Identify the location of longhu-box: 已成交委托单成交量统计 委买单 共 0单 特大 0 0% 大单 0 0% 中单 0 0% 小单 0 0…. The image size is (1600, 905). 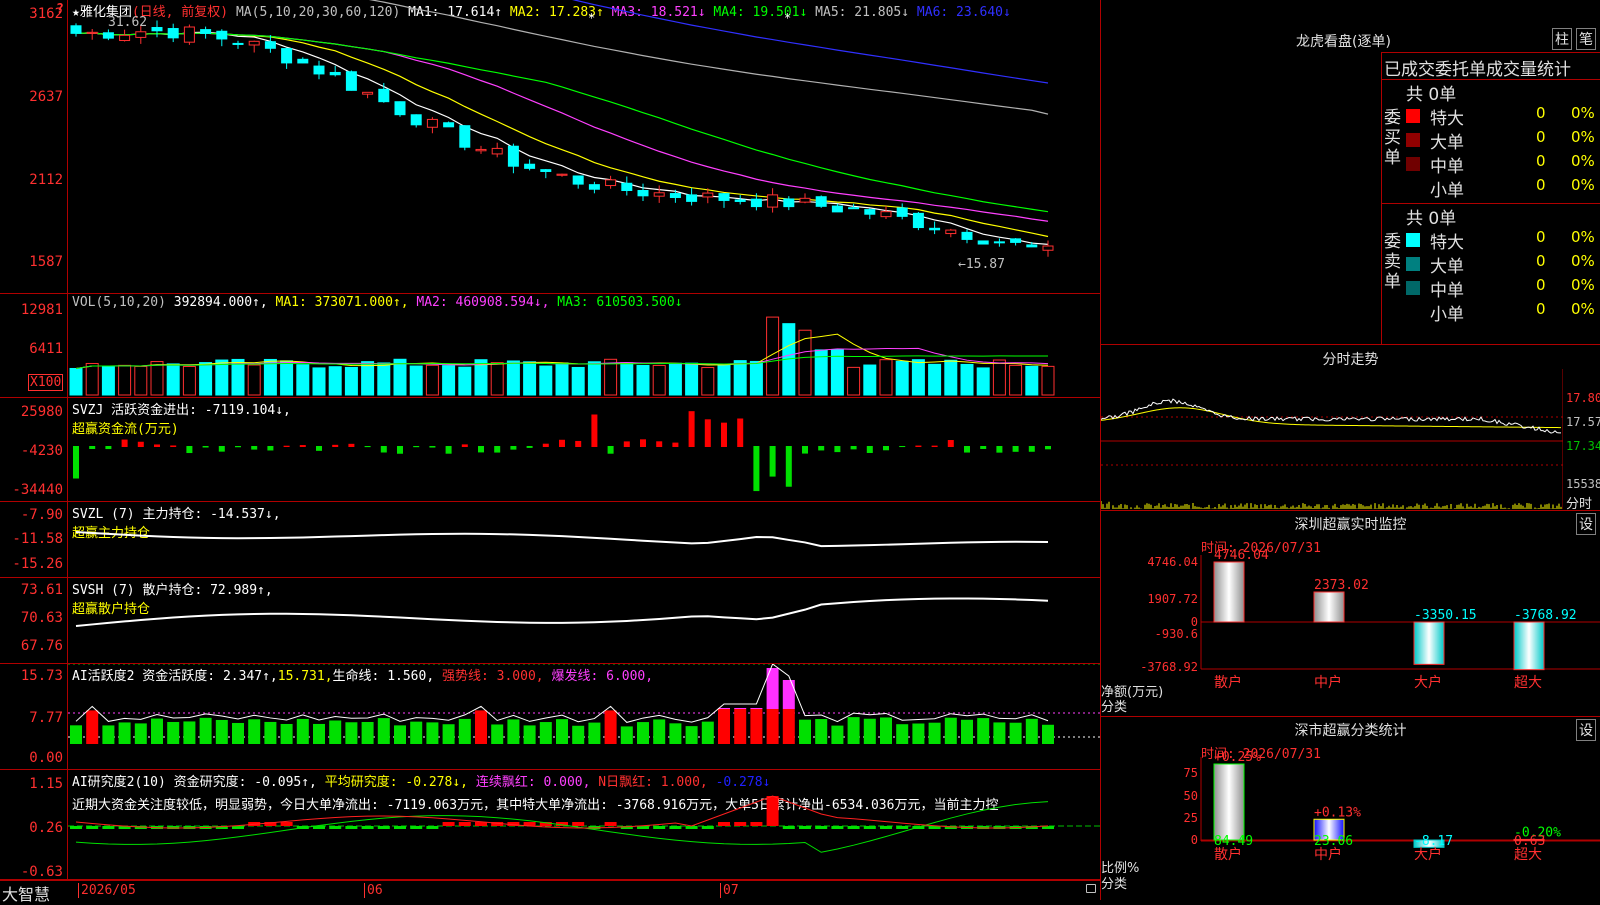
(1490, 198).